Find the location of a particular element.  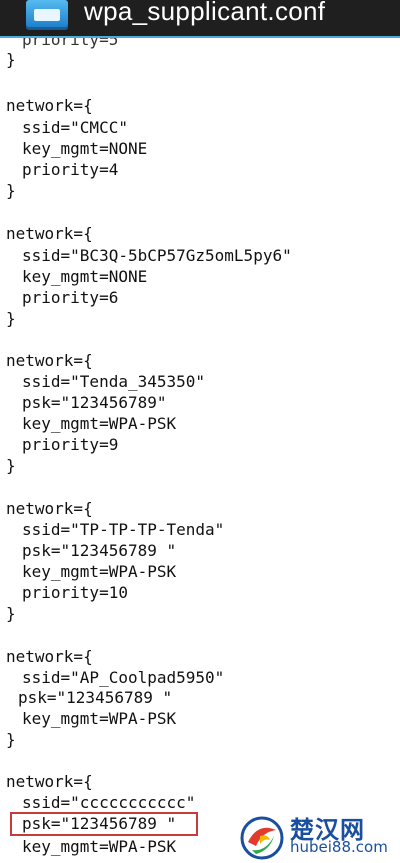

code-line: ssid="ccccccccccc" is located at coordinates (109, 802).